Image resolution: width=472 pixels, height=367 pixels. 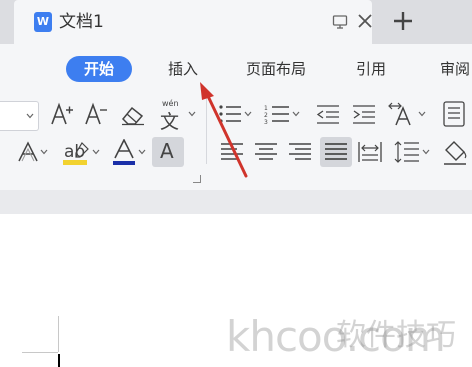 What do you see at coordinates (19, 116) in the screenshot?
I see `font-size-box` at bounding box center [19, 116].